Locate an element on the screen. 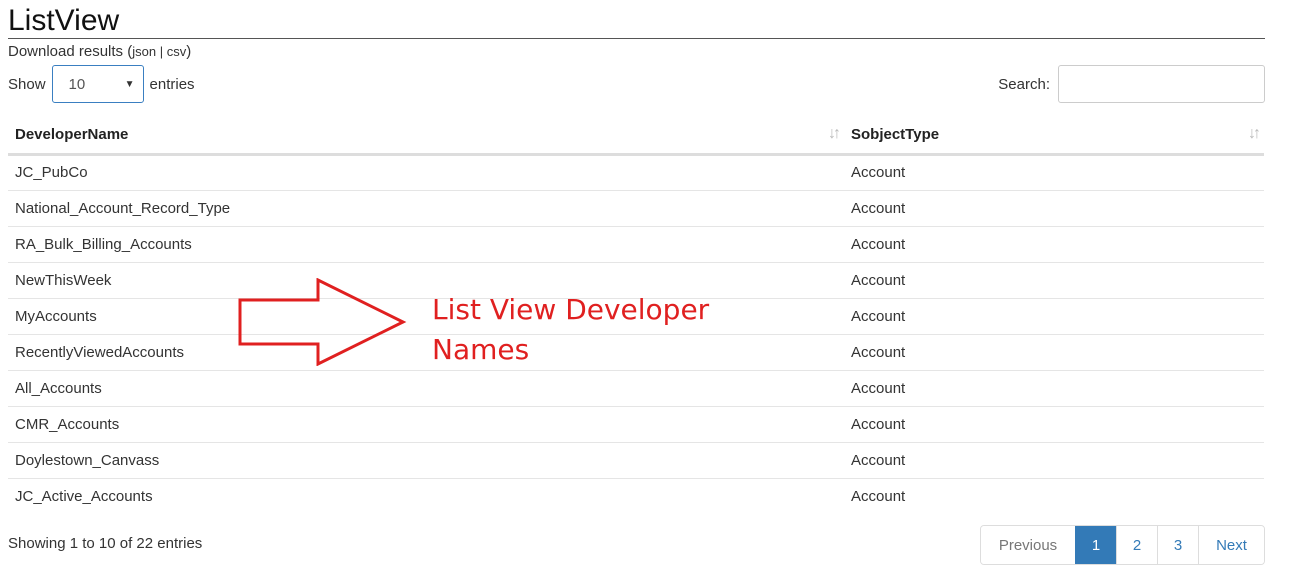 The width and height of the screenshot is (1292, 577). download-results: Download results (json | csv) is located at coordinates (99, 51).